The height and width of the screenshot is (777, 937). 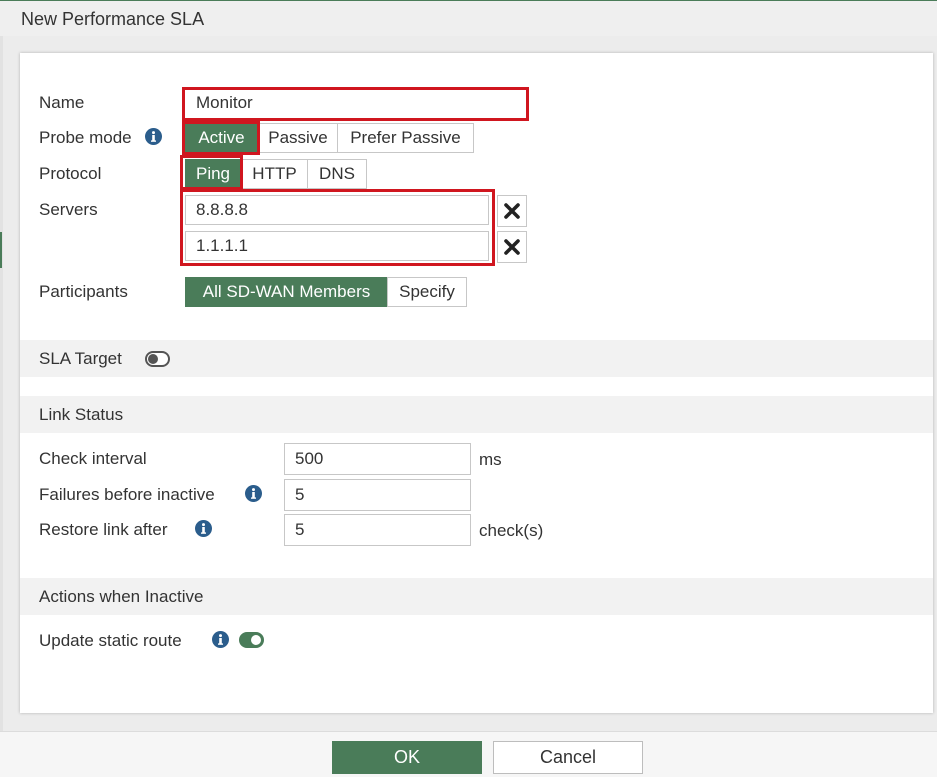 What do you see at coordinates (153, 136) in the screenshot?
I see `probe-mode-info-icon` at bounding box center [153, 136].